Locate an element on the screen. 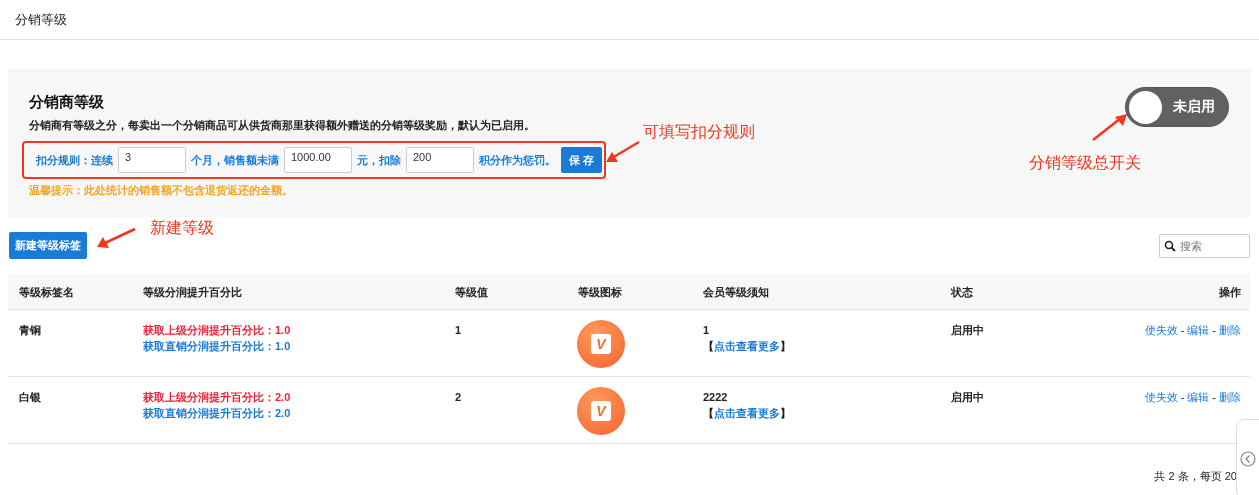 The image size is (1259, 495). input-field: 1000.00 is located at coordinates (318, 160).